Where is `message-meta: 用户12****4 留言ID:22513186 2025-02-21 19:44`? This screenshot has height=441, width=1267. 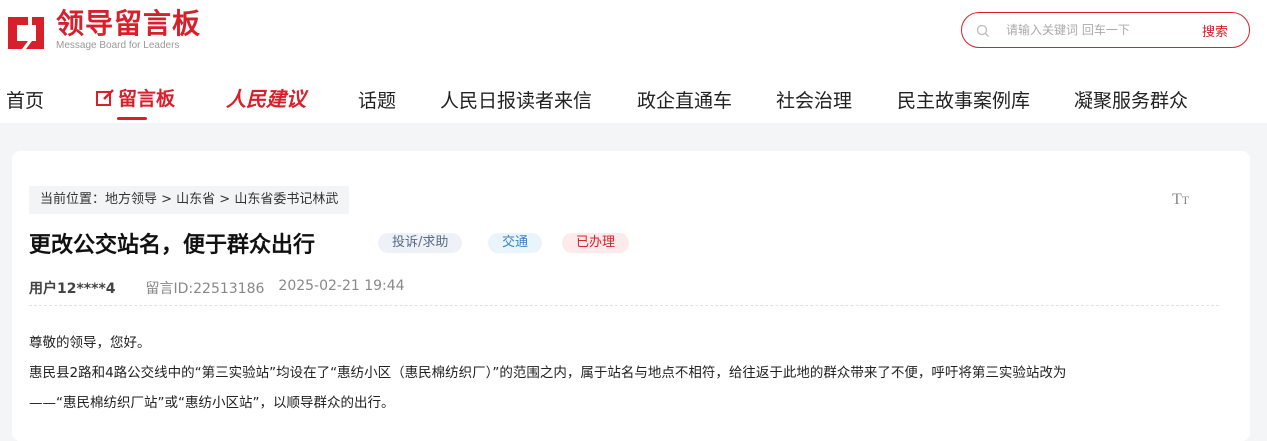 message-meta: 用户12****4 留言ID:22513186 2025-02-21 19:44 is located at coordinates (217, 288).